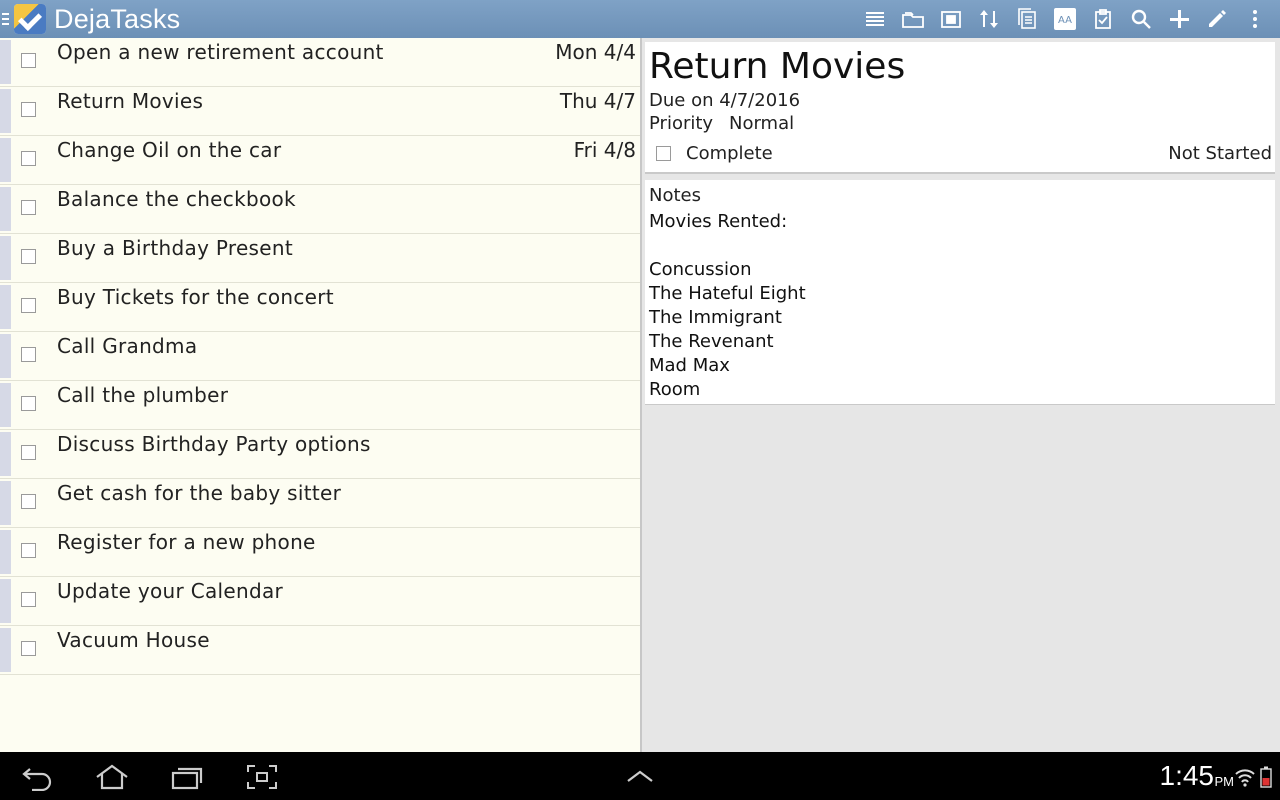 Image resolution: width=1280 pixels, height=800 pixels. Describe the element at coordinates (320, 650) in the screenshot. I see `task-row: Vacuum House` at that location.